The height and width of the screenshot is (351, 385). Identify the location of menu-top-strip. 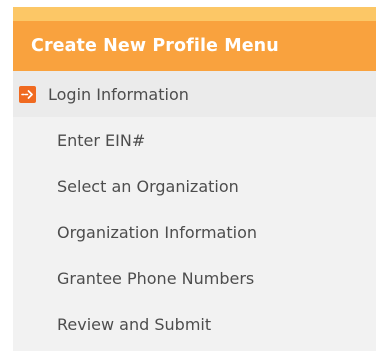
(194, 14).